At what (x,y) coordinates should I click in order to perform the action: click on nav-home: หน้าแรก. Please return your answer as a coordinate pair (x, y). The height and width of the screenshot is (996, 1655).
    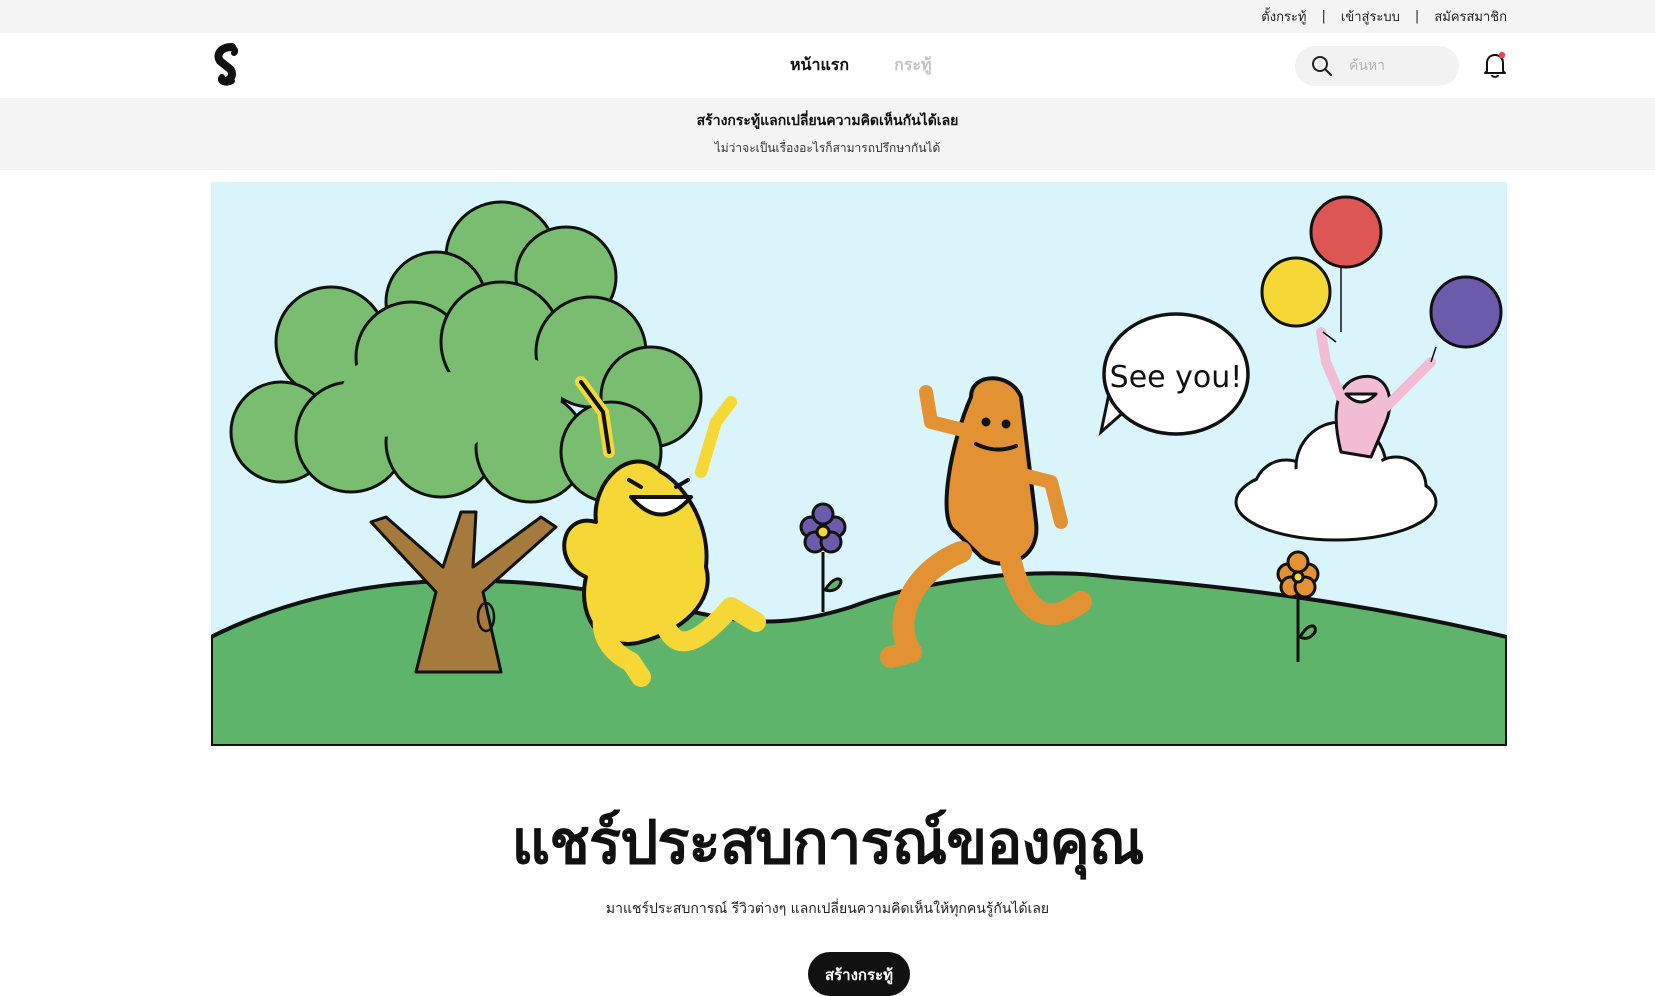
    Looking at the image, I should click on (819, 65).